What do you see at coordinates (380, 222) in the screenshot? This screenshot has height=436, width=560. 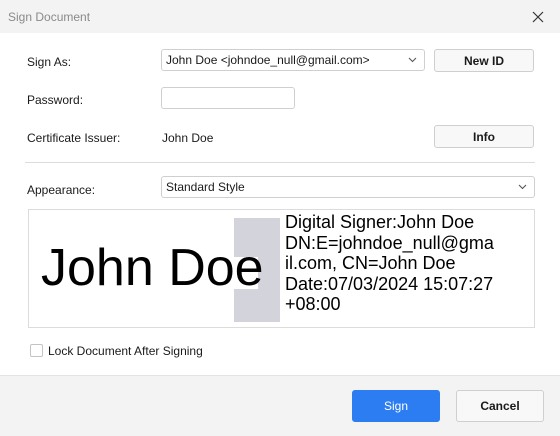 I see `signature-detail-line: Digital Signer:John Doe` at bounding box center [380, 222].